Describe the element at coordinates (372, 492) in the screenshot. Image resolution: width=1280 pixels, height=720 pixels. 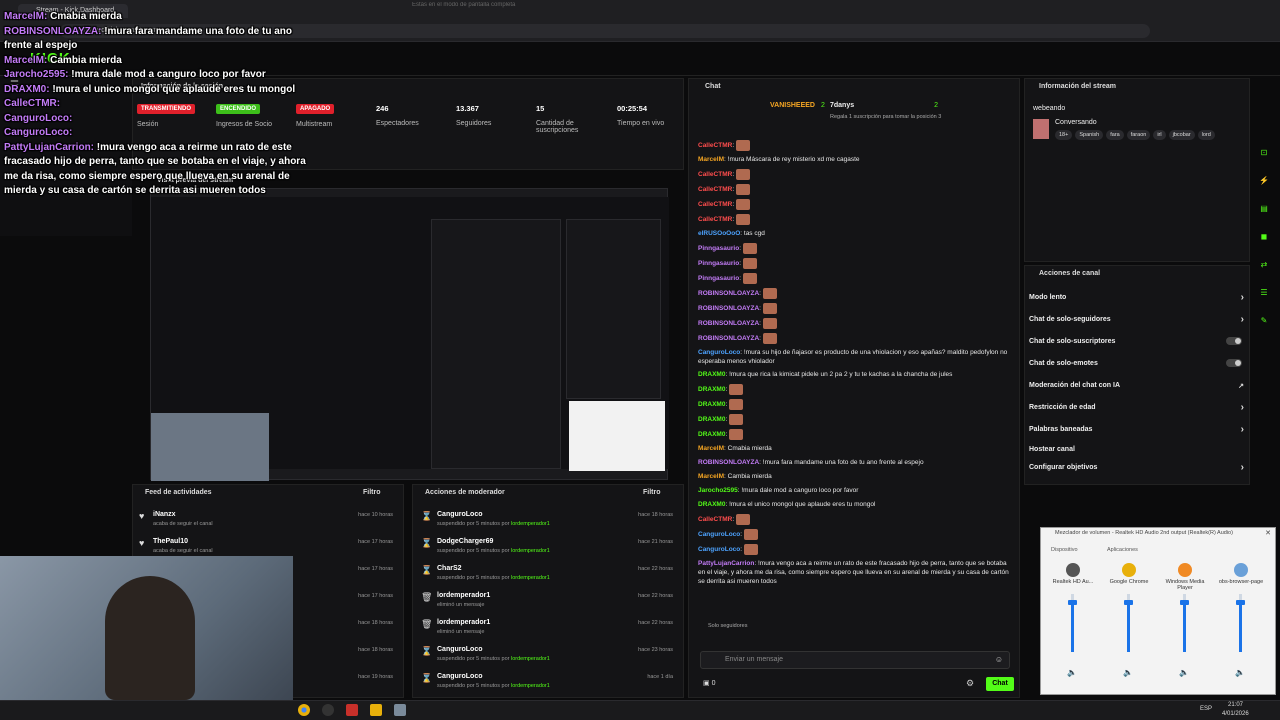
I see `feed-filter-button: Filtro` at that location.